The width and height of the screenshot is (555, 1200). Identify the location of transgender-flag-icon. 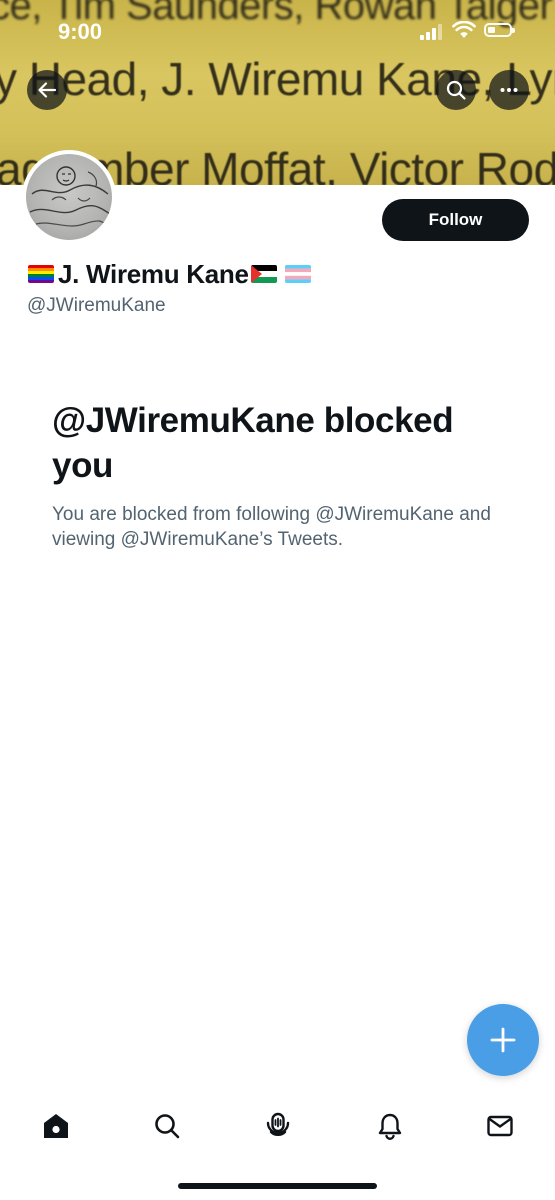
(297, 274).